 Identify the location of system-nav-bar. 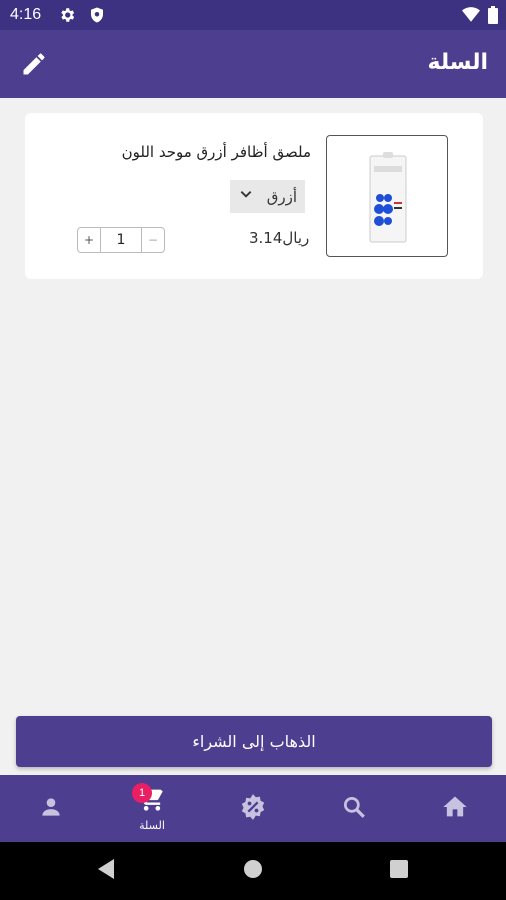
(253, 871).